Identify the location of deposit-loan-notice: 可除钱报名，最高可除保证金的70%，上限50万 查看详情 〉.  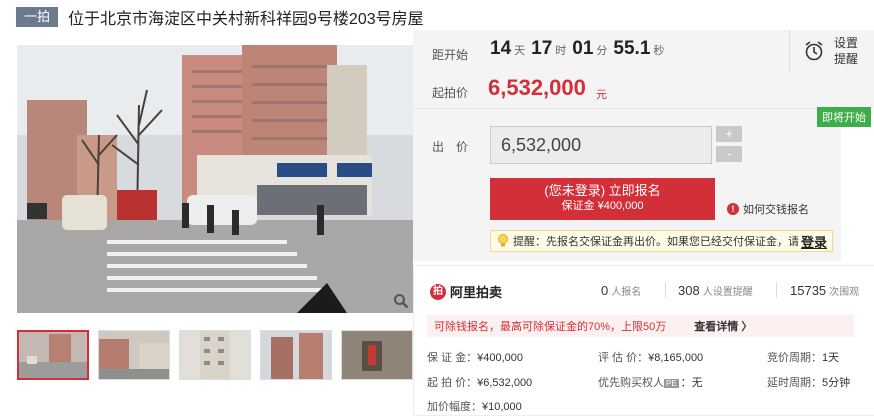
(640, 326).